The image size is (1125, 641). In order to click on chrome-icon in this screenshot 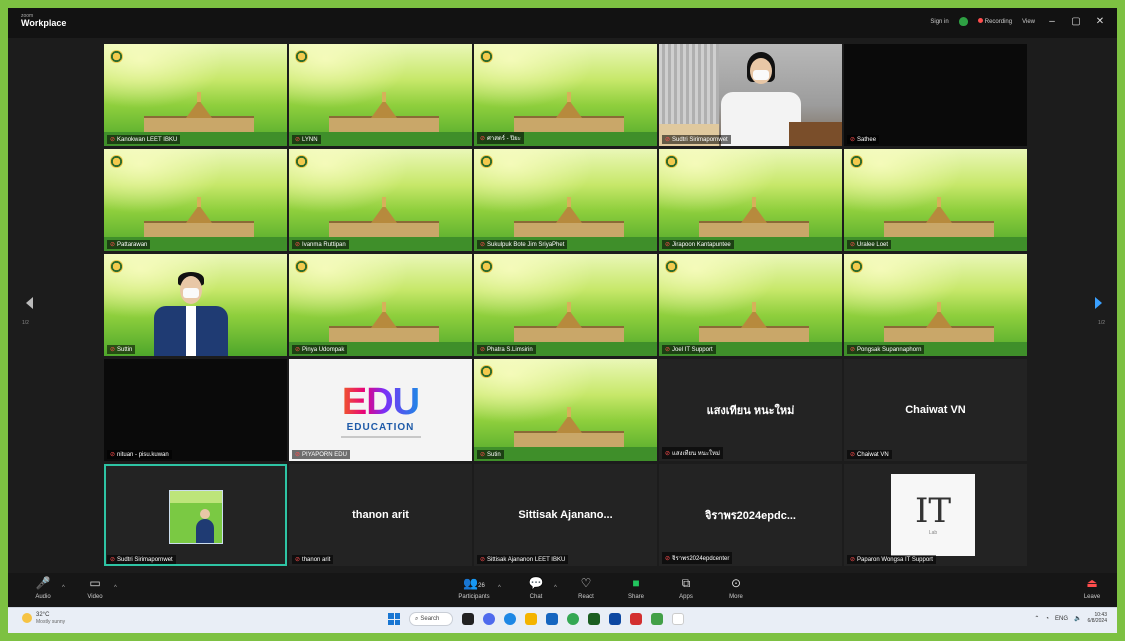, I will do `click(573, 619)`.